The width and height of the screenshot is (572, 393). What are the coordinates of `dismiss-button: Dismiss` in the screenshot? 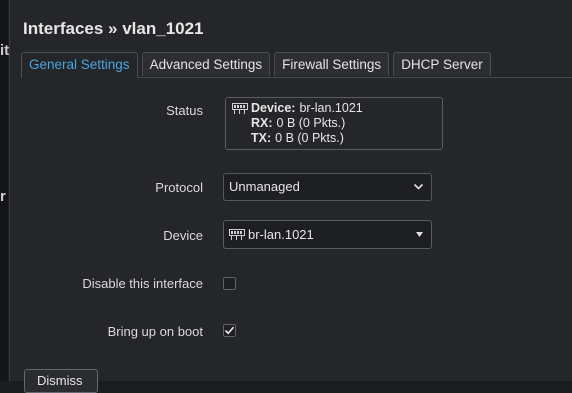 It's located at (61, 381).